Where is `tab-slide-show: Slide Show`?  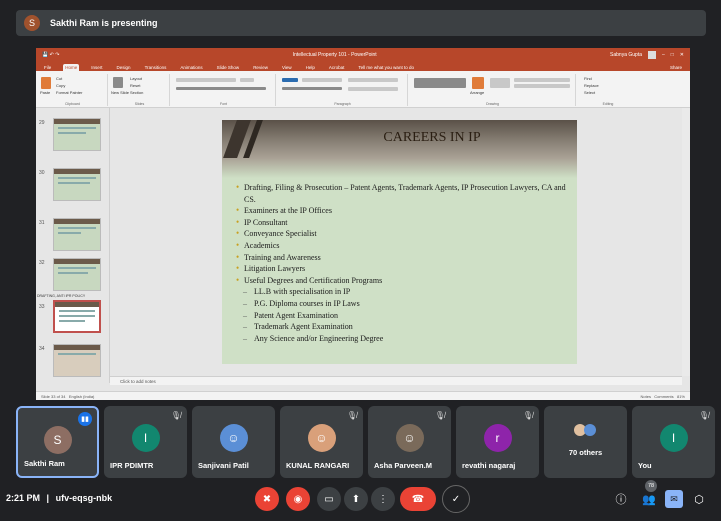
tab-slide-show: Slide Show is located at coordinates (228, 67).